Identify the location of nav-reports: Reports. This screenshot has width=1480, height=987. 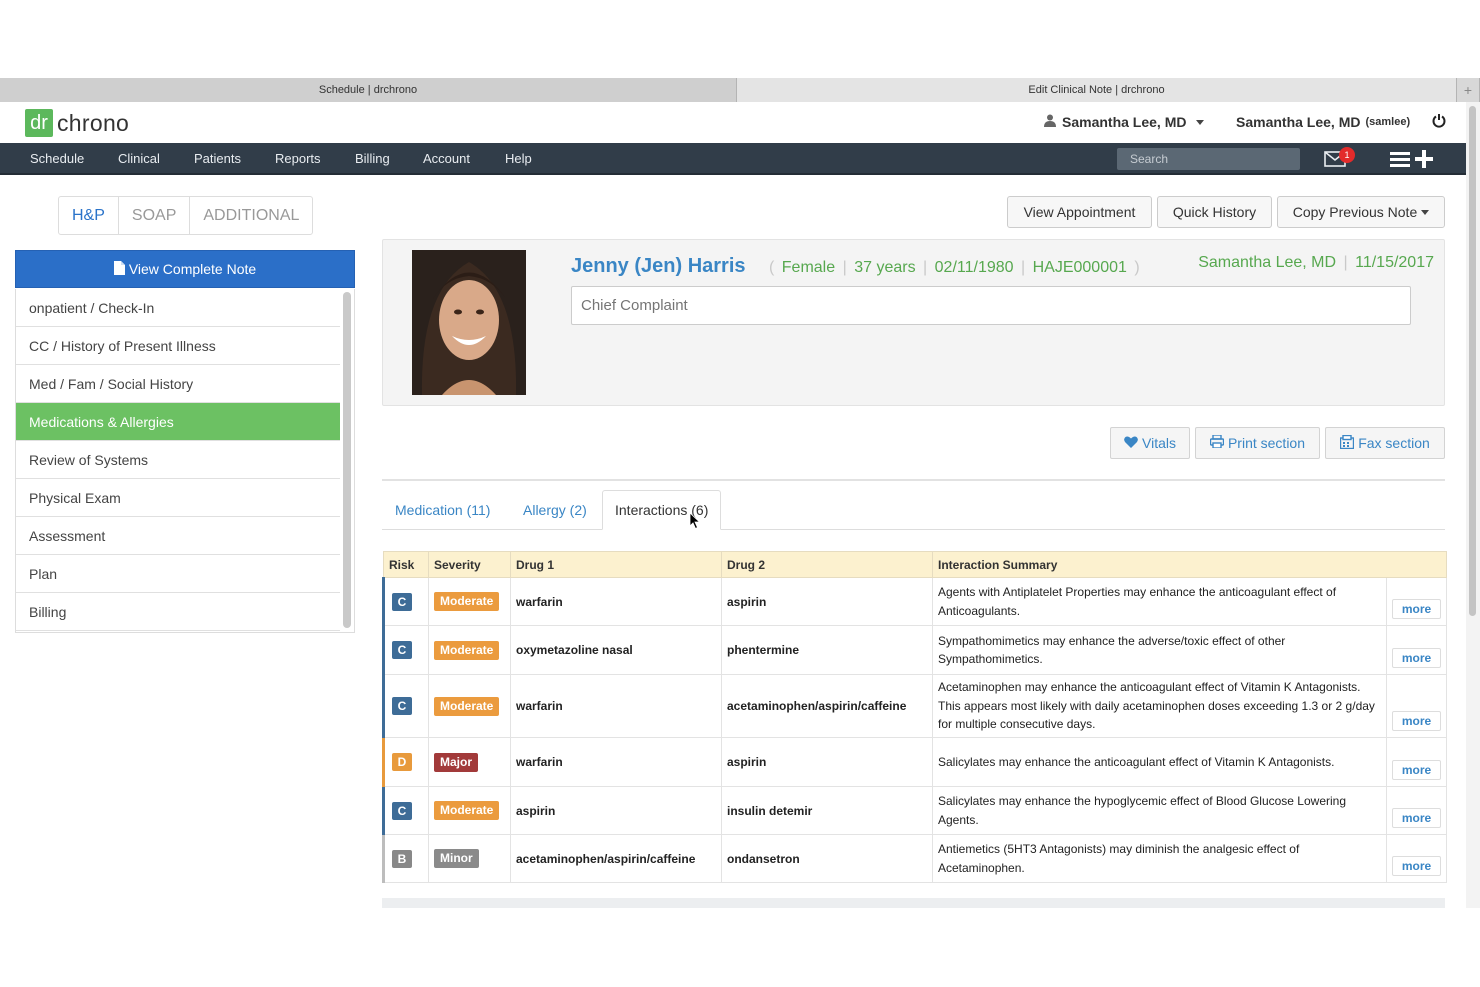
(298, 158).